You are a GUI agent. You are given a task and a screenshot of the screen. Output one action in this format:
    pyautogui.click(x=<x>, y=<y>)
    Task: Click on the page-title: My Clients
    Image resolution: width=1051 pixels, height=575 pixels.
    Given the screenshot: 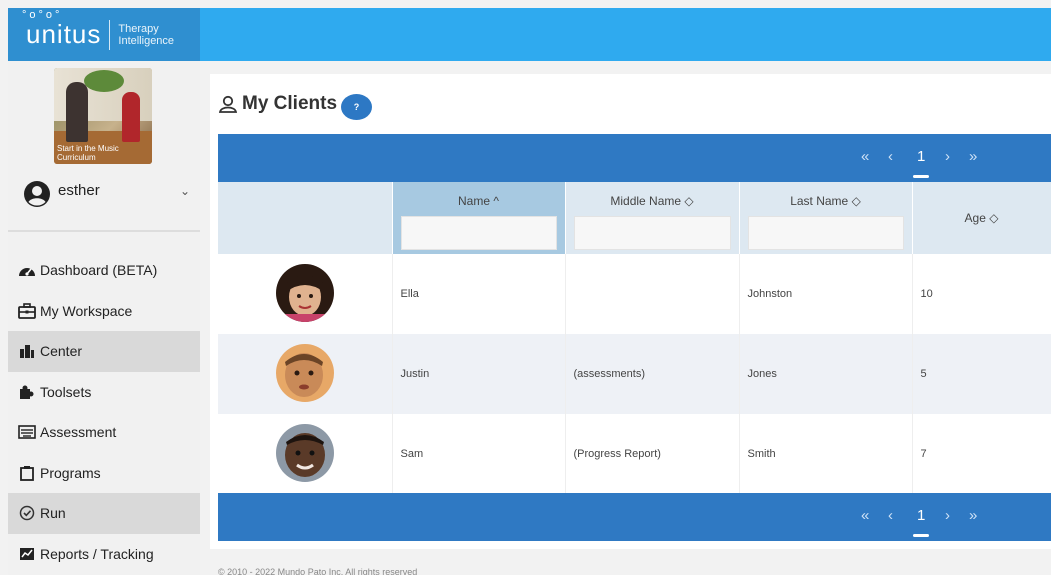 What is the action you would take?
    pyautogui.click(x=290, y=103)
    